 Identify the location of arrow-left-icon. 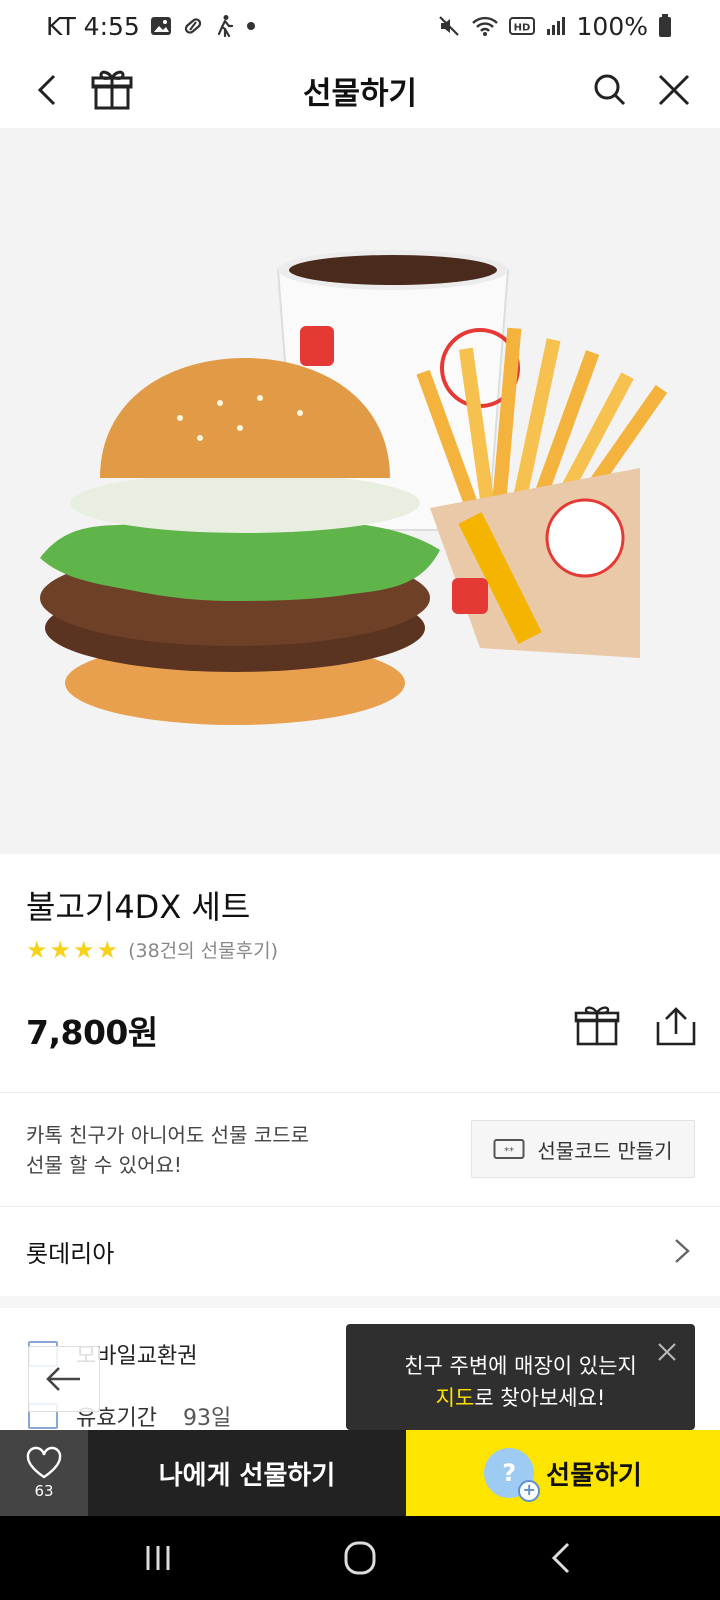
(63, 1379).